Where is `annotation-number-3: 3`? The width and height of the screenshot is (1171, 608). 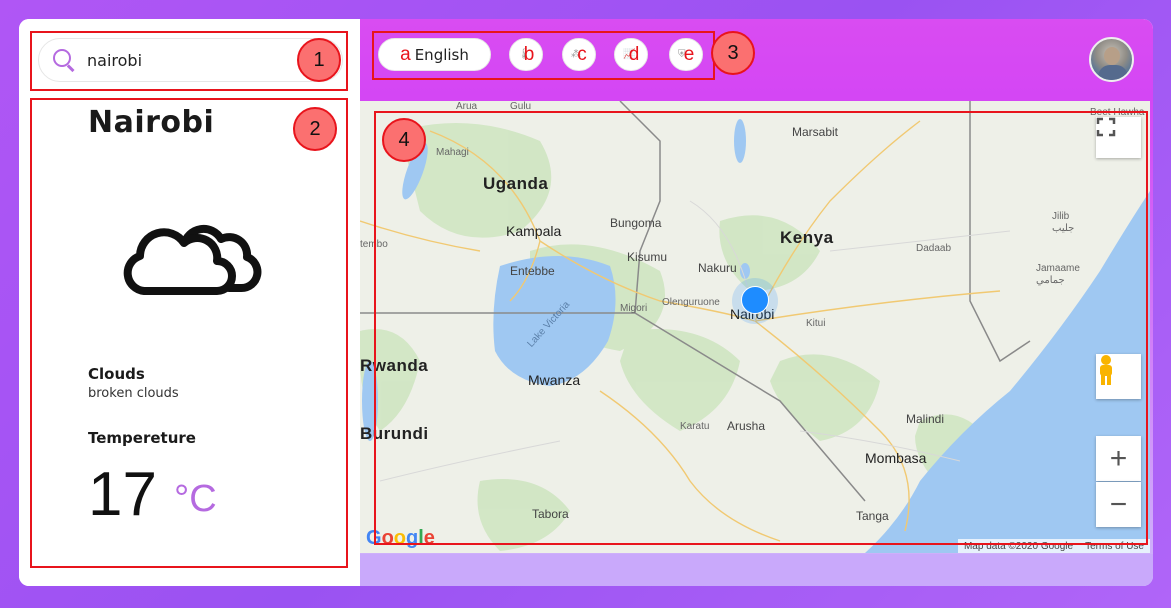
annotation-number-3: 3 is located at coordinates (733, 53).